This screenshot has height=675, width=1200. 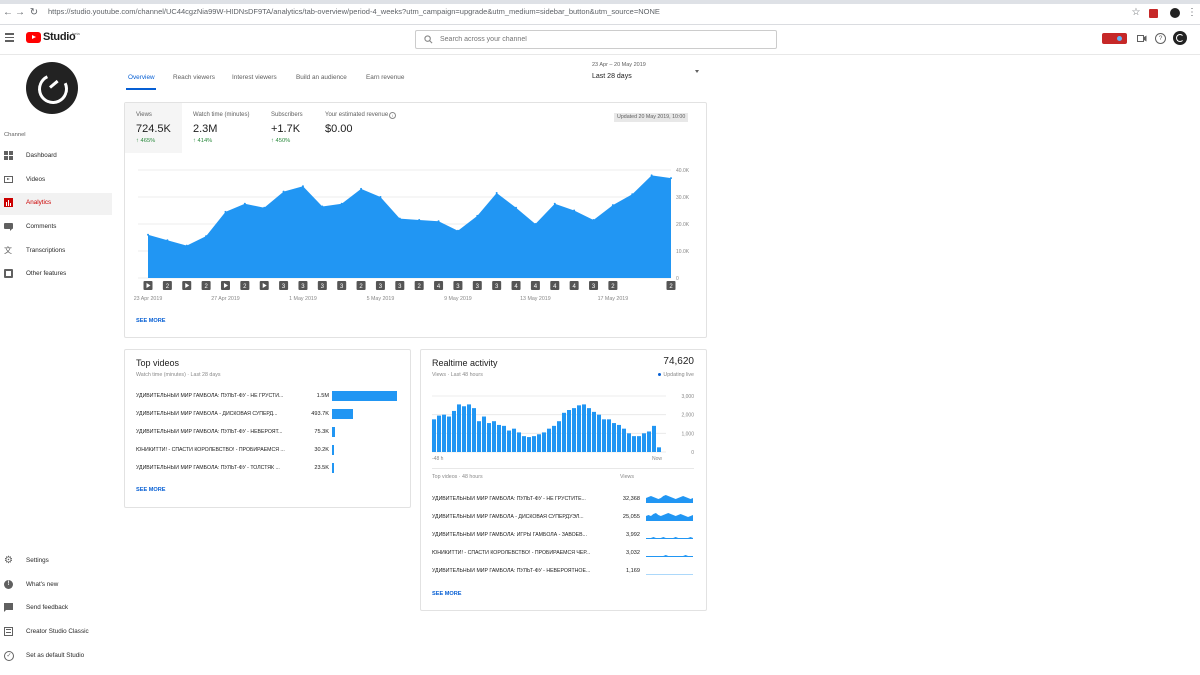 What do you see at coordinates (56, 228) in the screenshot?
I see `sidebar-item-comments: Comments` at bounding box center [56, 228].